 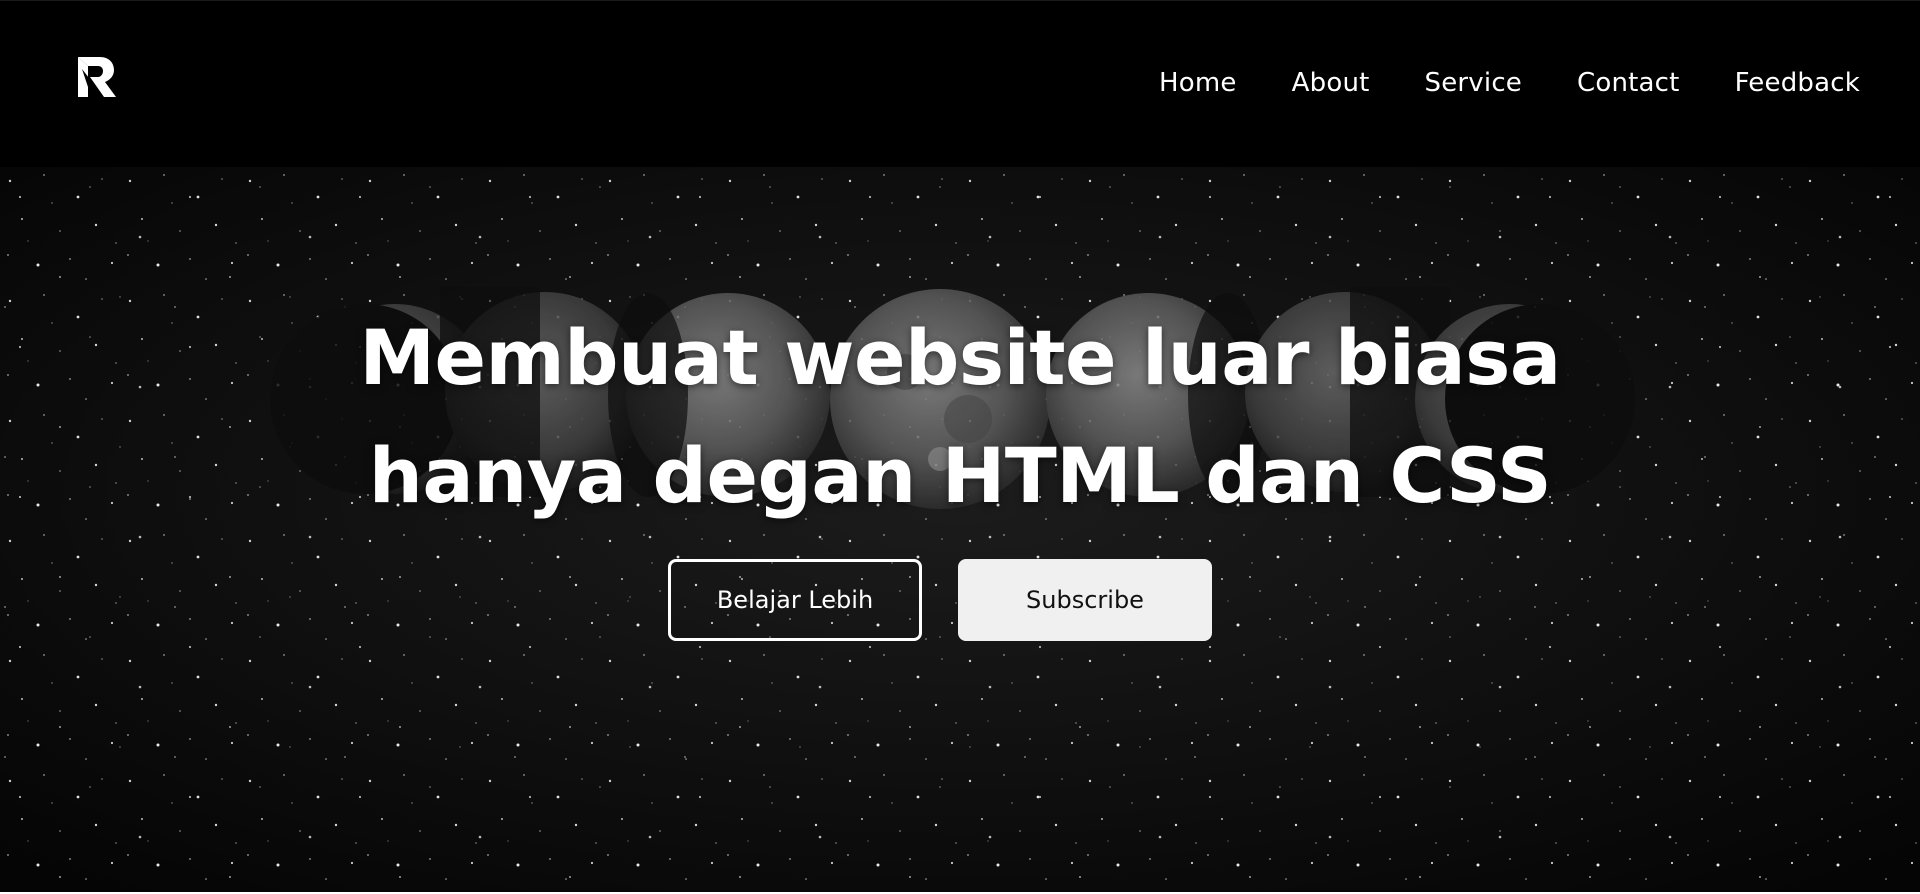 What do you see at coordinates (795, 600) in the screenshot?
I see `belajar-lebih-button: Belajar Lebih` at bounding box center [795, 600].